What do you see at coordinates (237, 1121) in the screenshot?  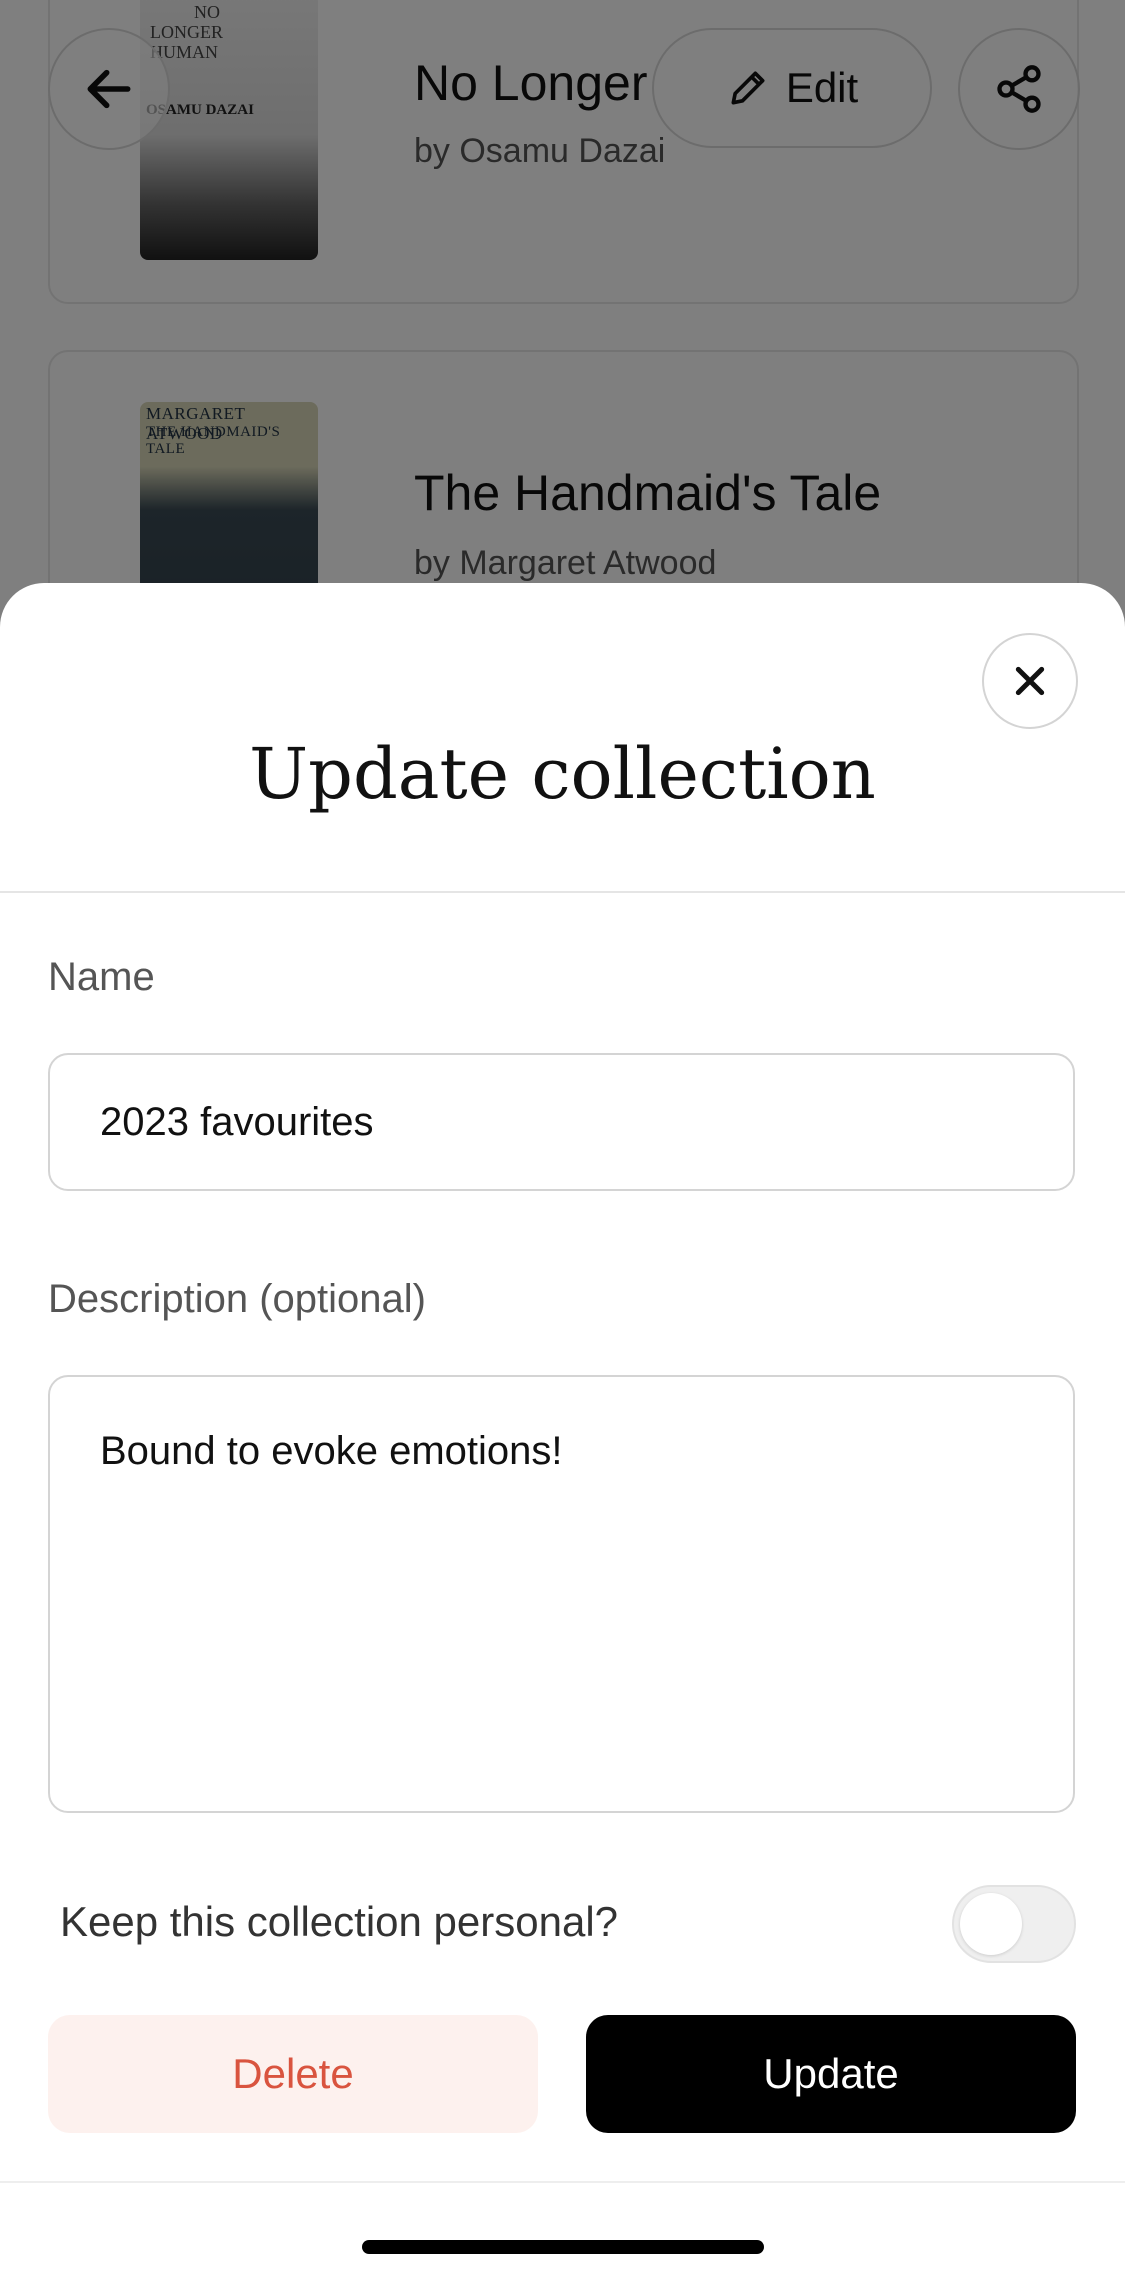 I see `name-input-value: 2023 favourites` at bounding box center [237, 1121].